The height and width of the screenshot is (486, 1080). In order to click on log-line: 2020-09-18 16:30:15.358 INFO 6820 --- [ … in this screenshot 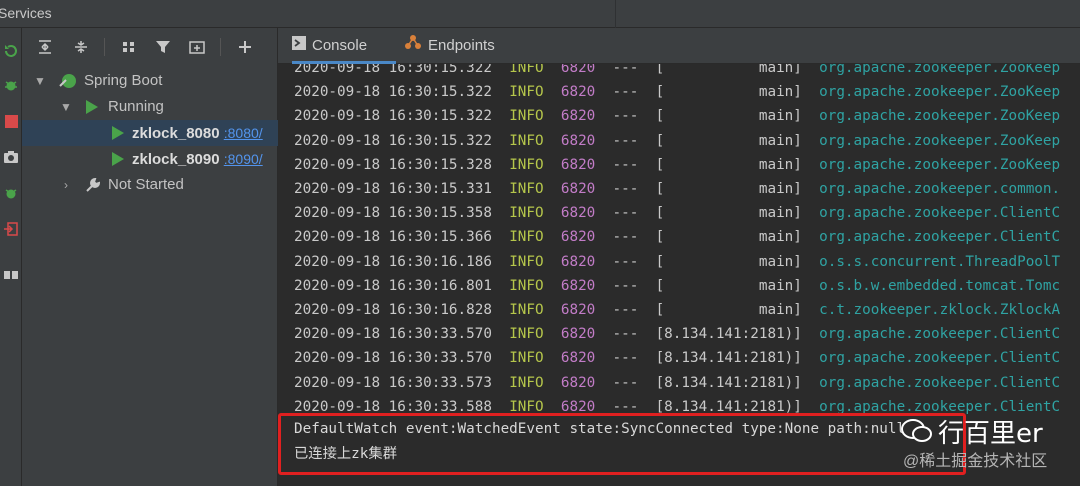, I will do `click(677, 213)`.